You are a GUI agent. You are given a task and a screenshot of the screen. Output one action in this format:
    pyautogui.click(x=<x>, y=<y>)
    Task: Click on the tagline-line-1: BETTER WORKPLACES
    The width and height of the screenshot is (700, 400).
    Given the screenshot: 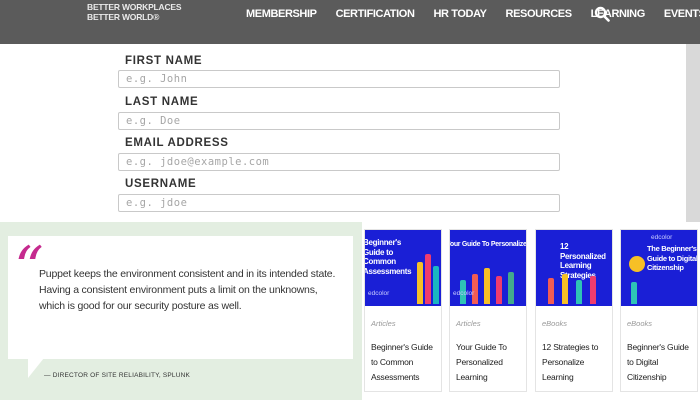 What is the action you would take?
    pyautogui.click(x=134, y=7)
    